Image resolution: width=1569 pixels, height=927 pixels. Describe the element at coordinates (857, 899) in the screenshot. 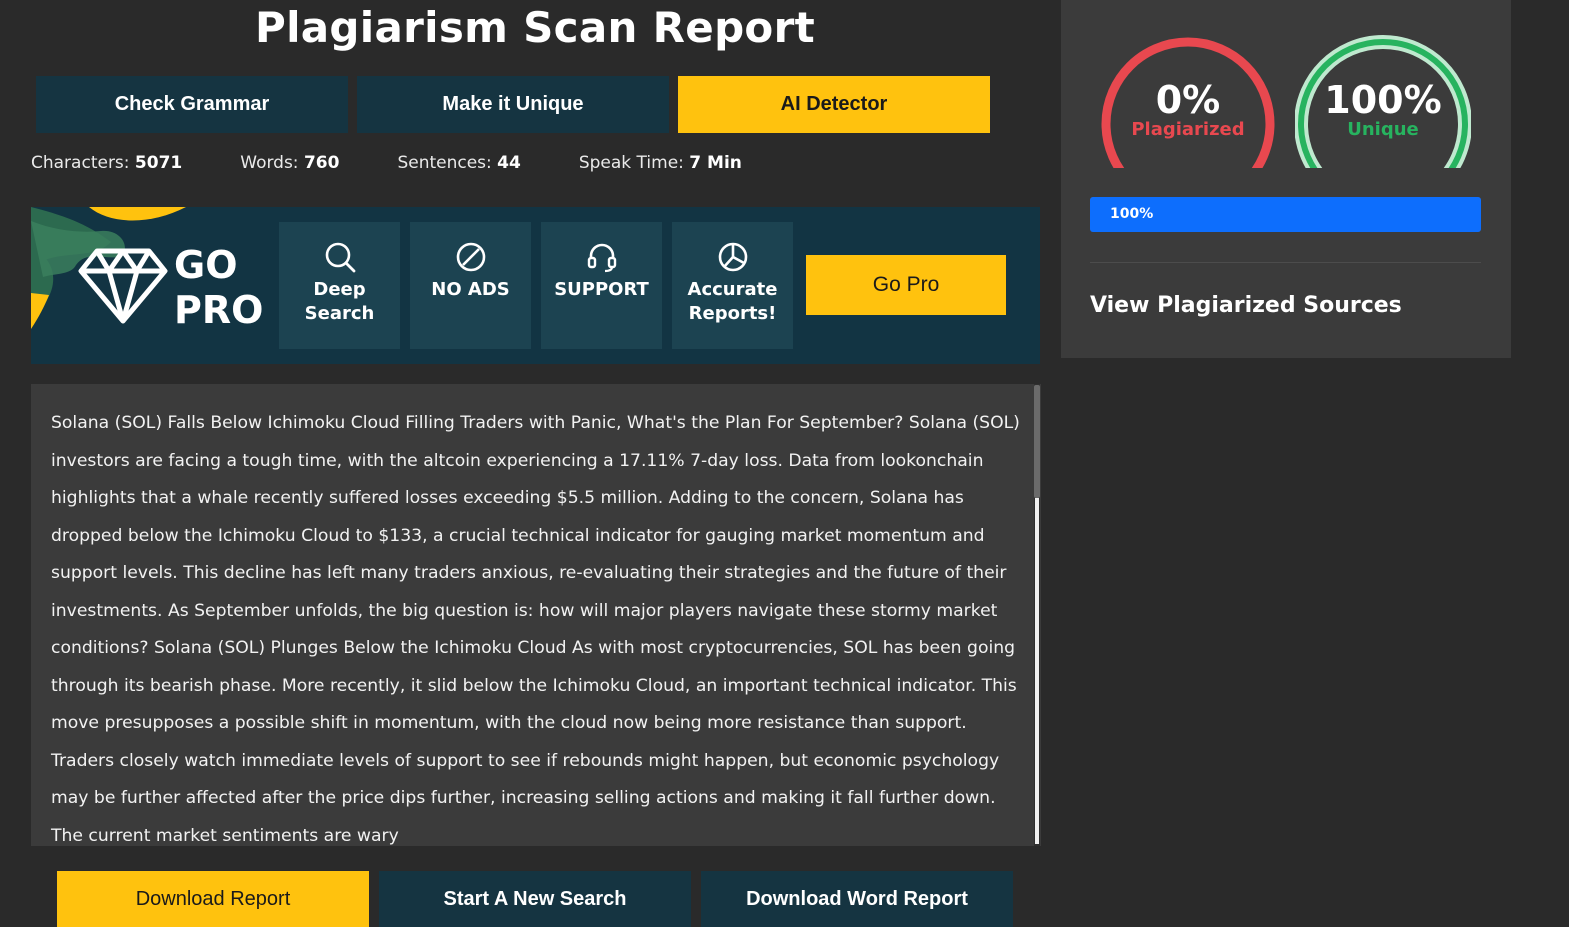

I see `download-word-report-button: Download Word Report` at that location.